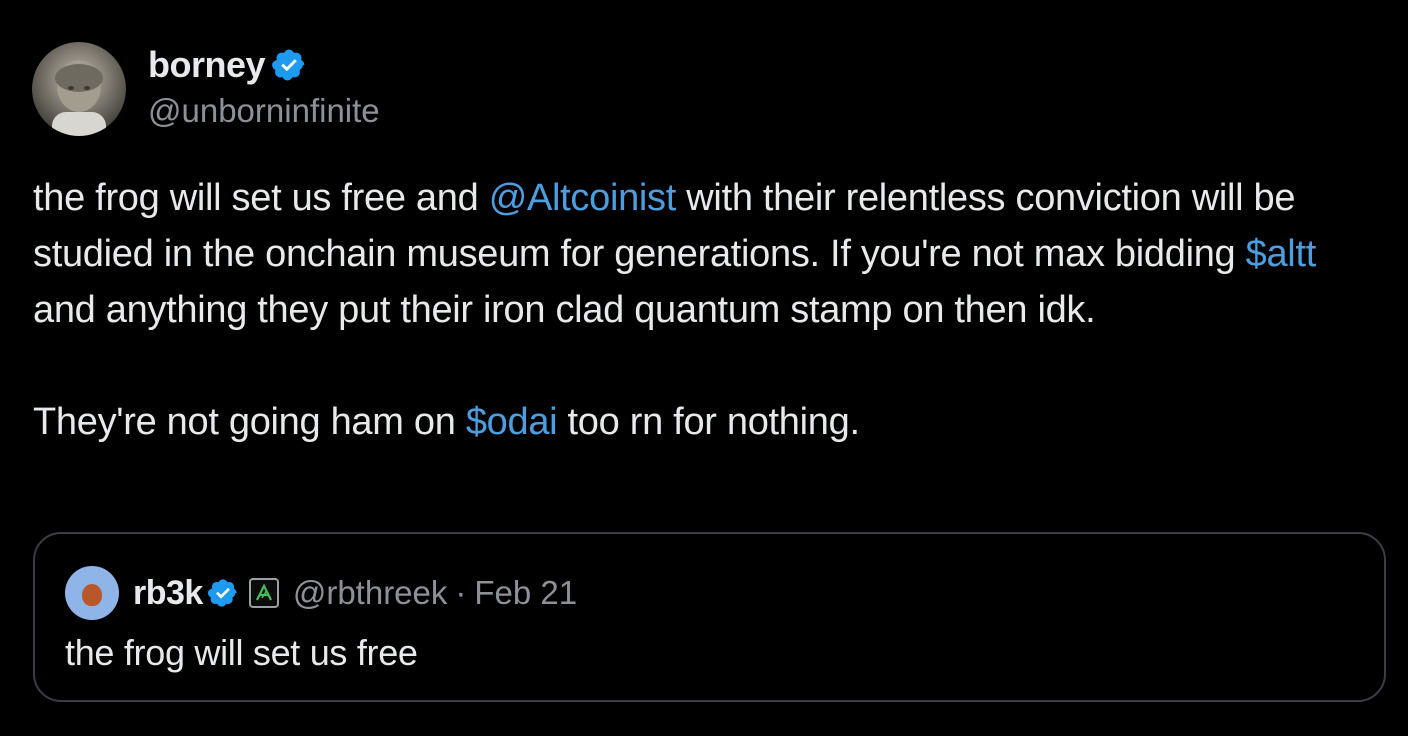 The height and width of the screenshot is (736, 1408). I want to click on quoted-author-avatar, so click(92, 593).